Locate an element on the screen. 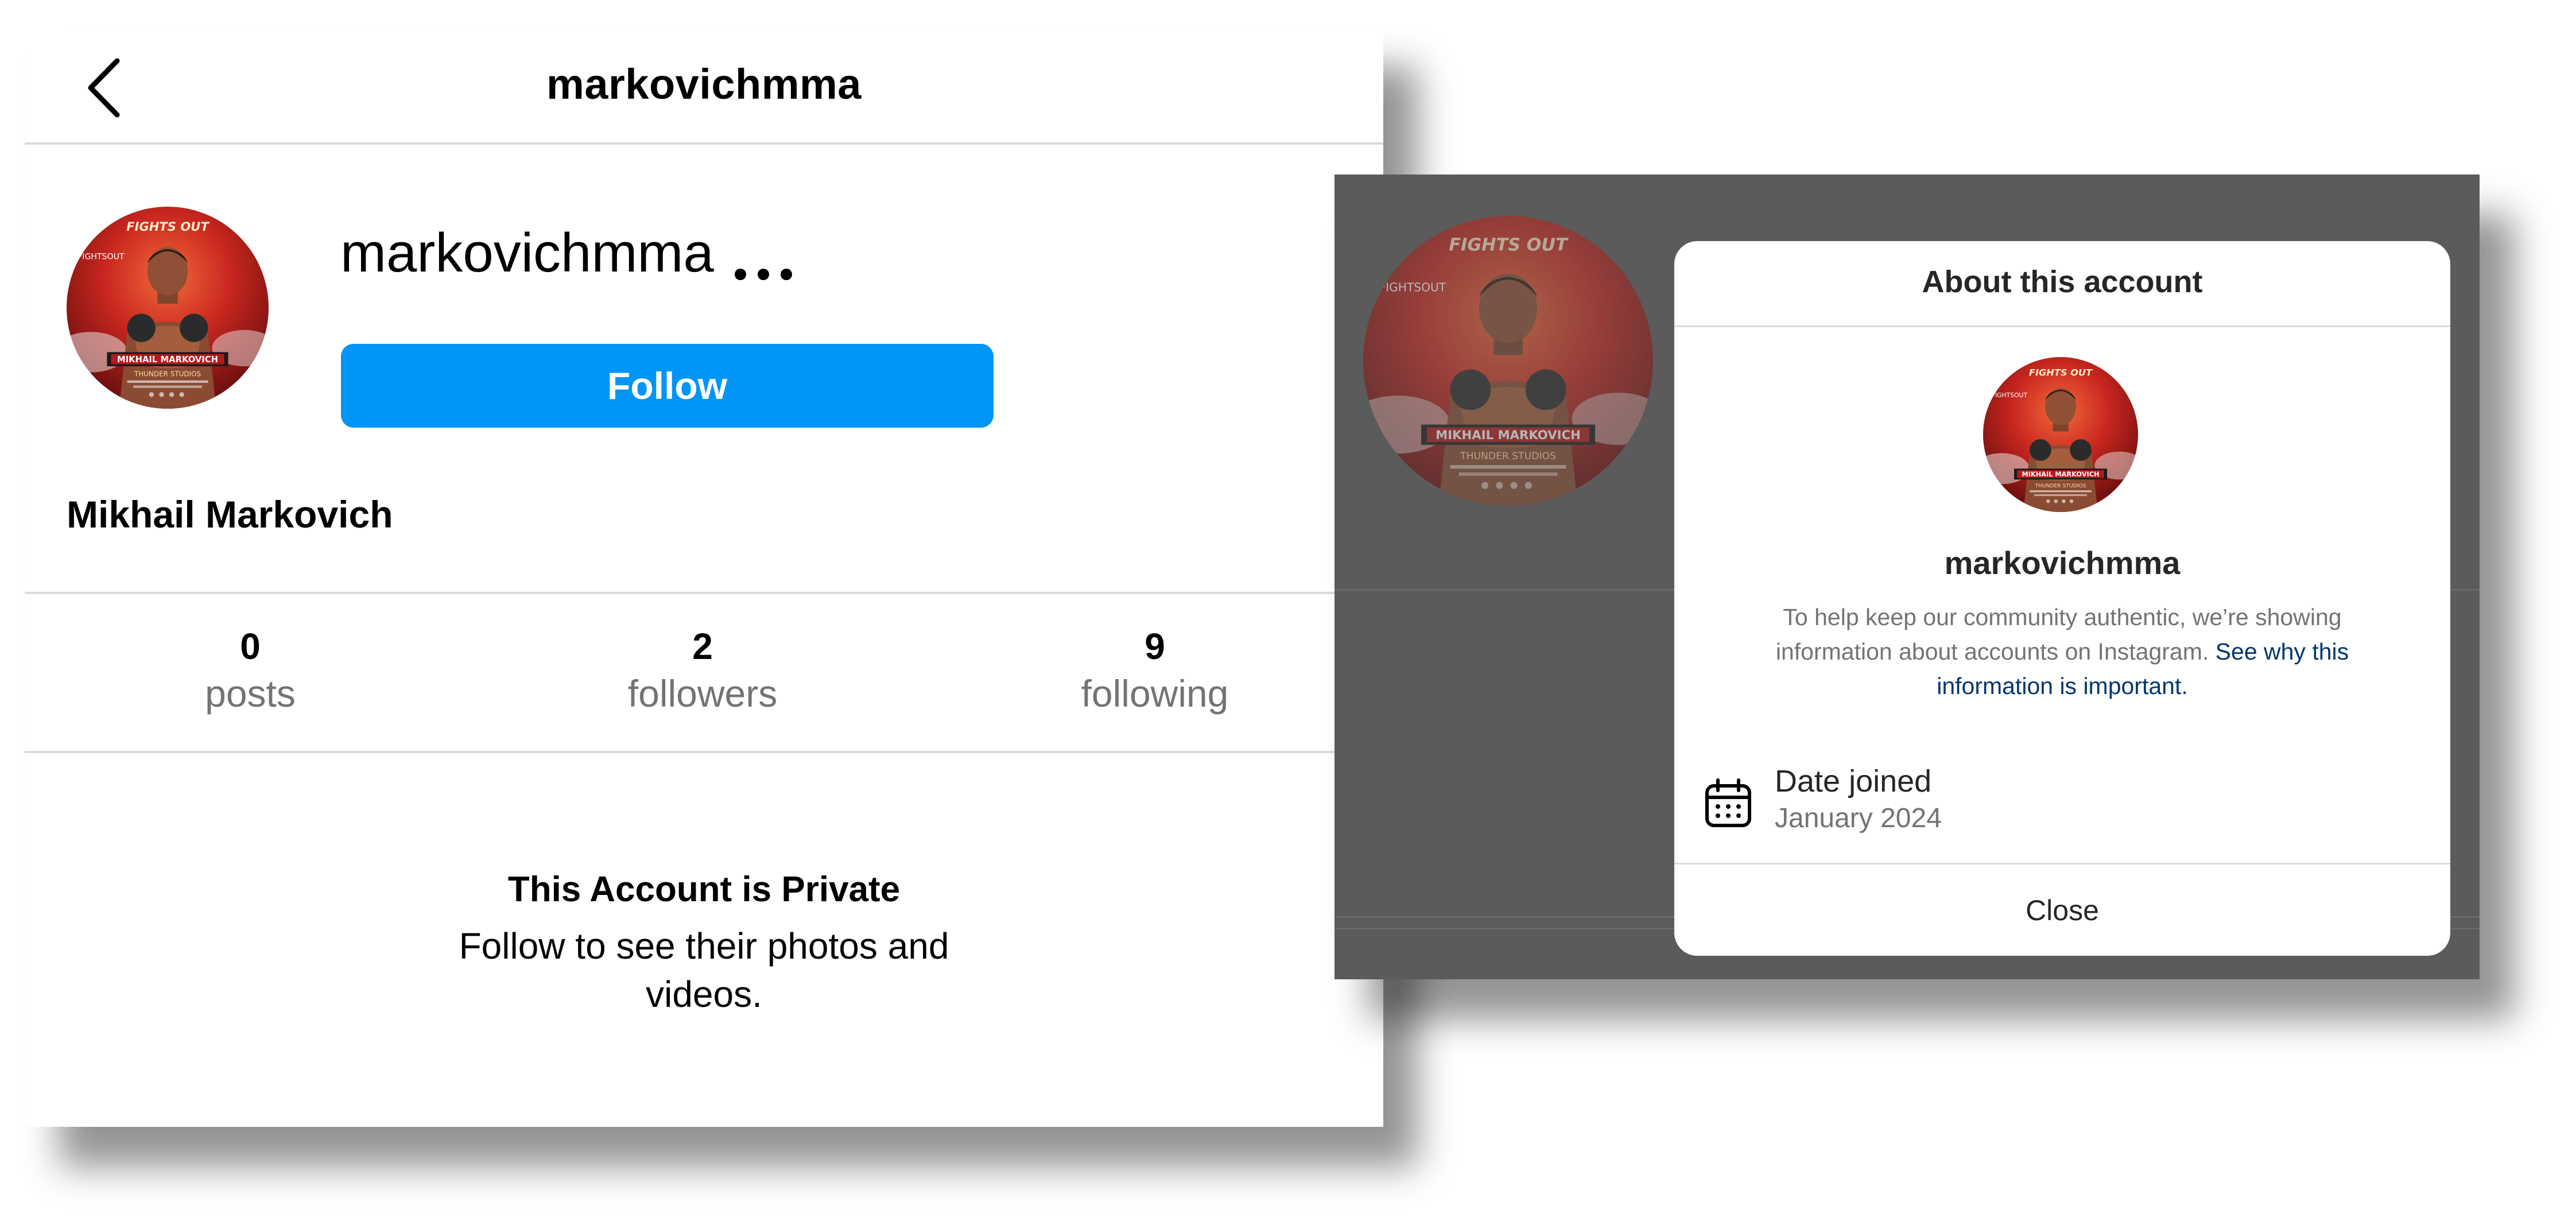 This screenshot has height=1229, width=2576. more-horizontal-icon is located at coordinates (763, 275).